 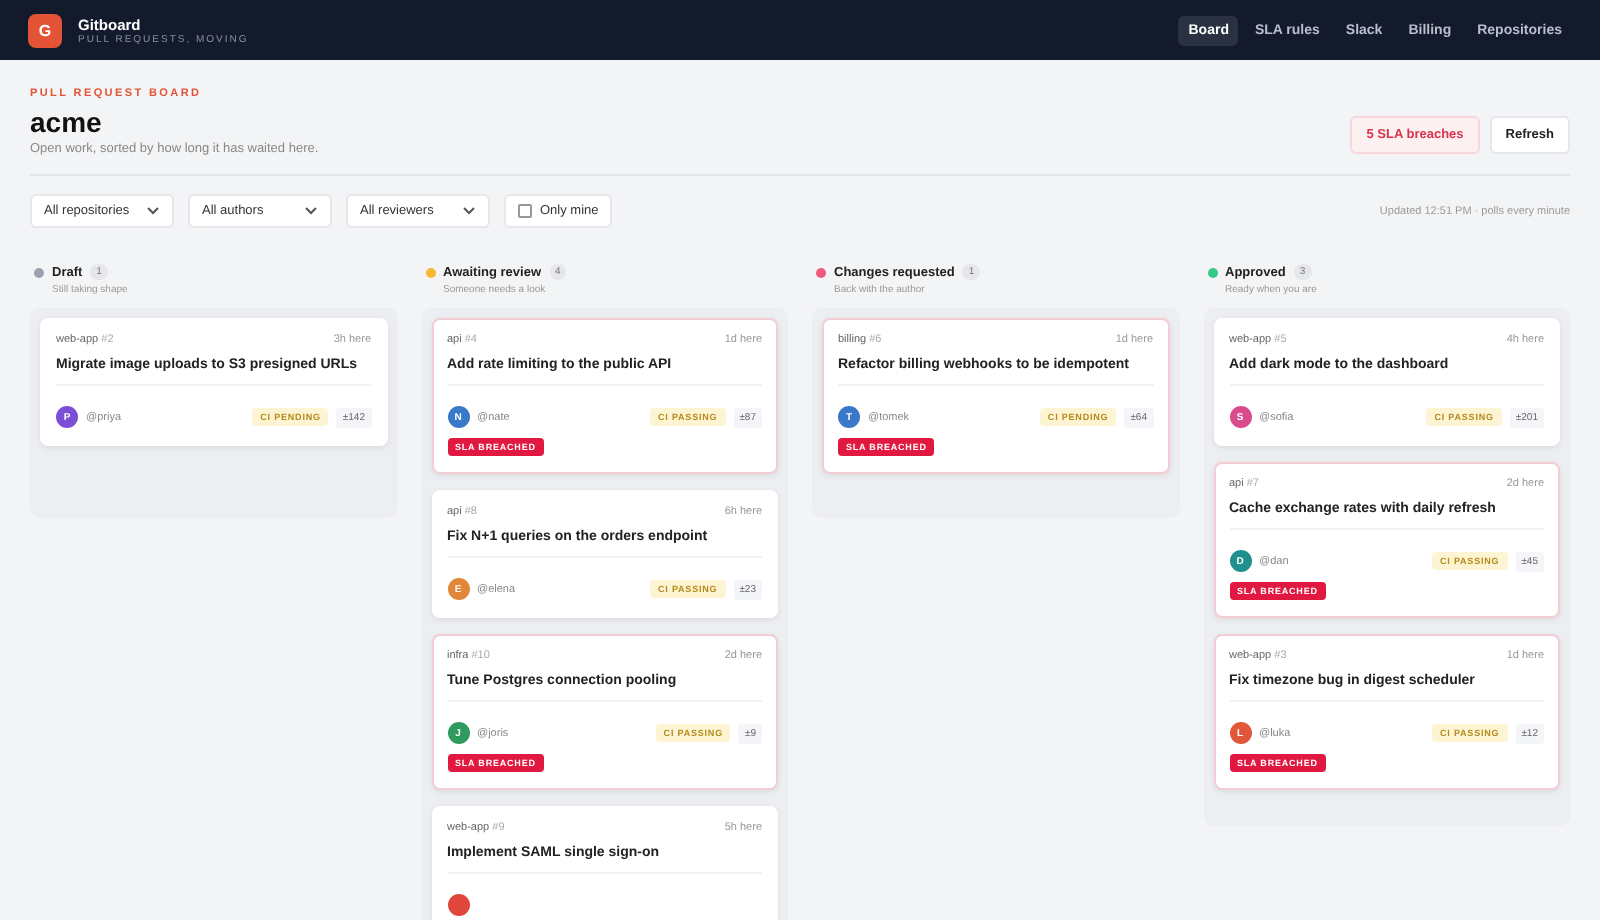 What do you see at coordinates (45, 30) in the screenshot?
I see `app-logo: G` at bounding box center [45, 30].